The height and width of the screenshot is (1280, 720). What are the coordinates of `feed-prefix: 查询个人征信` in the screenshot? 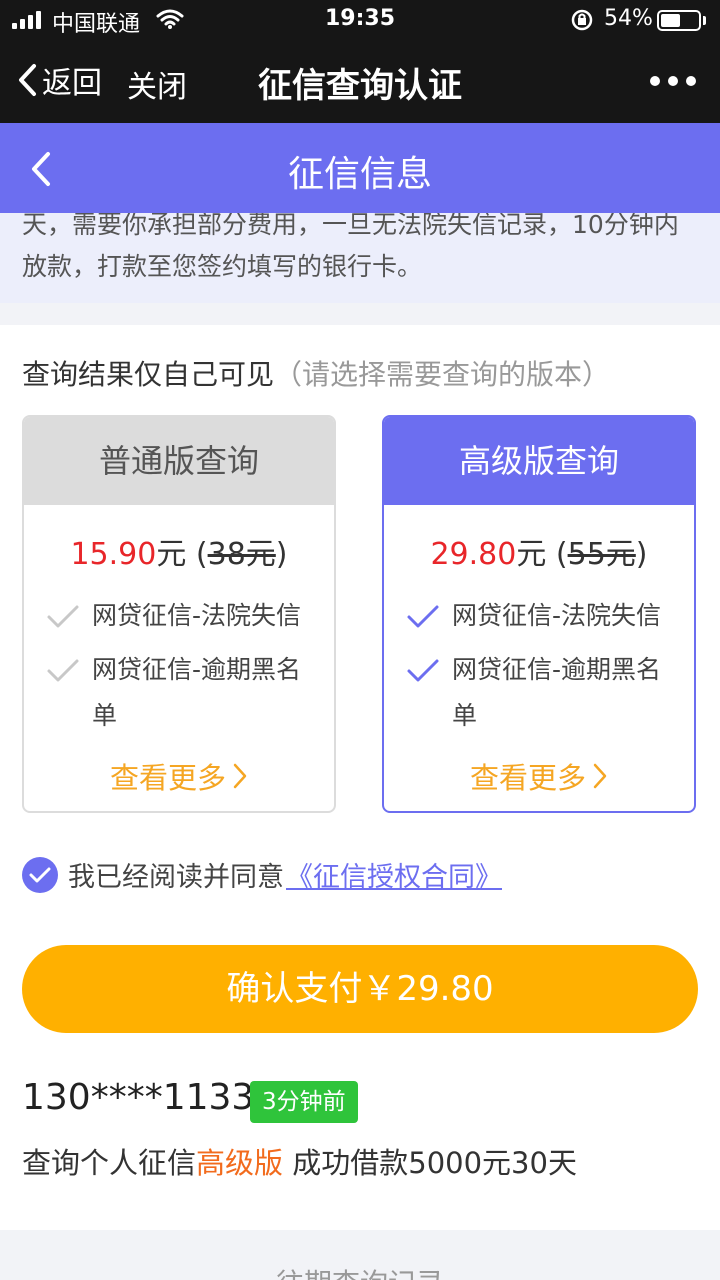 It's located at (109, 1163).